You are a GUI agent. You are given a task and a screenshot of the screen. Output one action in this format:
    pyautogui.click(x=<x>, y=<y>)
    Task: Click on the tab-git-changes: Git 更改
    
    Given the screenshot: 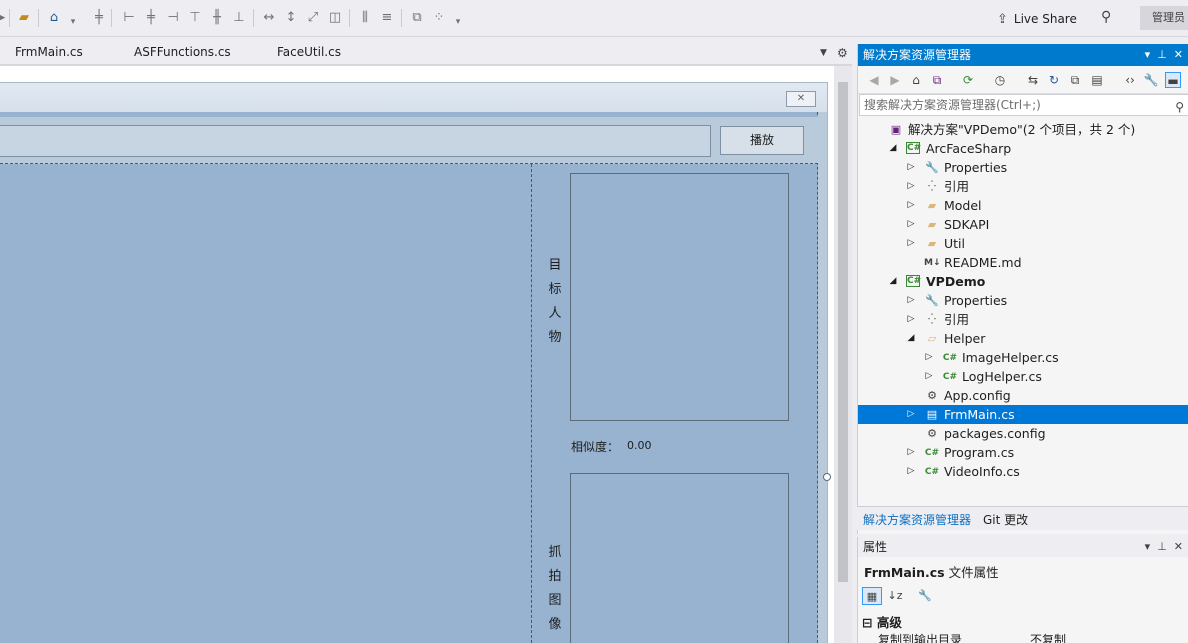 What is the action you would take?
    pyautogui.click(x=1005, y=519)
    